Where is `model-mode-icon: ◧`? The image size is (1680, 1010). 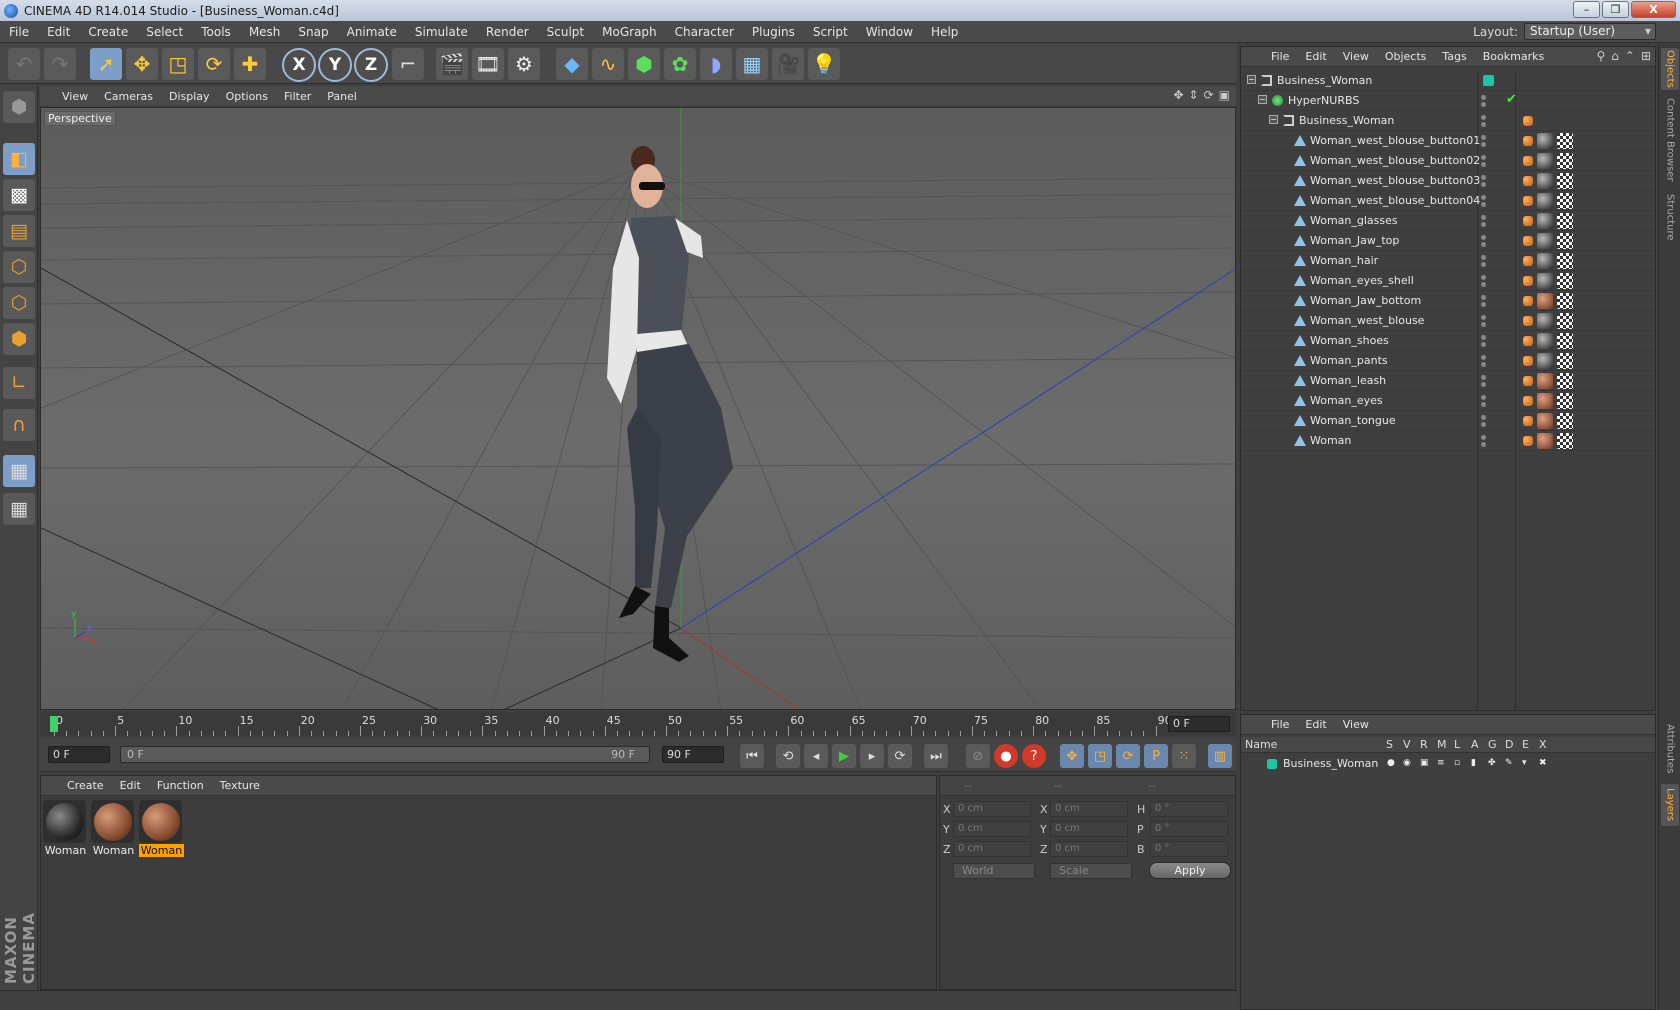
model-mode-icon: ◧ is located at coordinates (19, 159).